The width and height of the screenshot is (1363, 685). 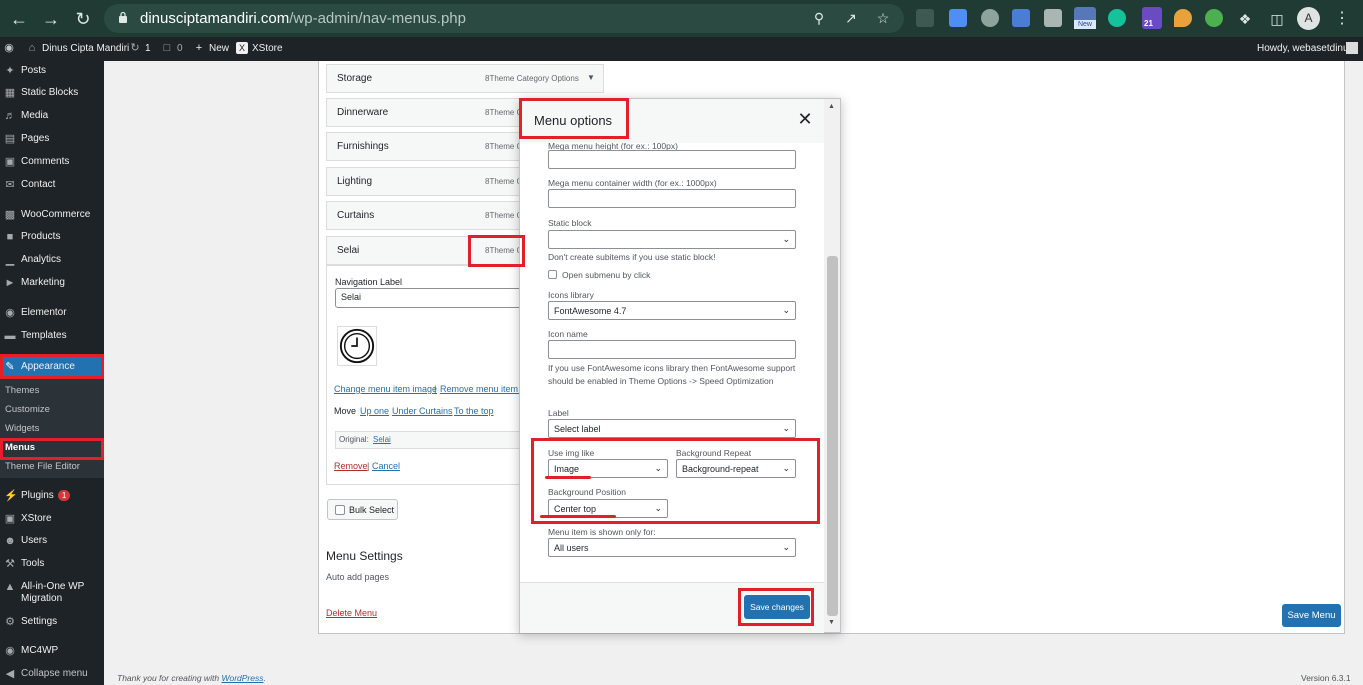 I want to click on use-img-value: Image, so click(x=567, y=469).